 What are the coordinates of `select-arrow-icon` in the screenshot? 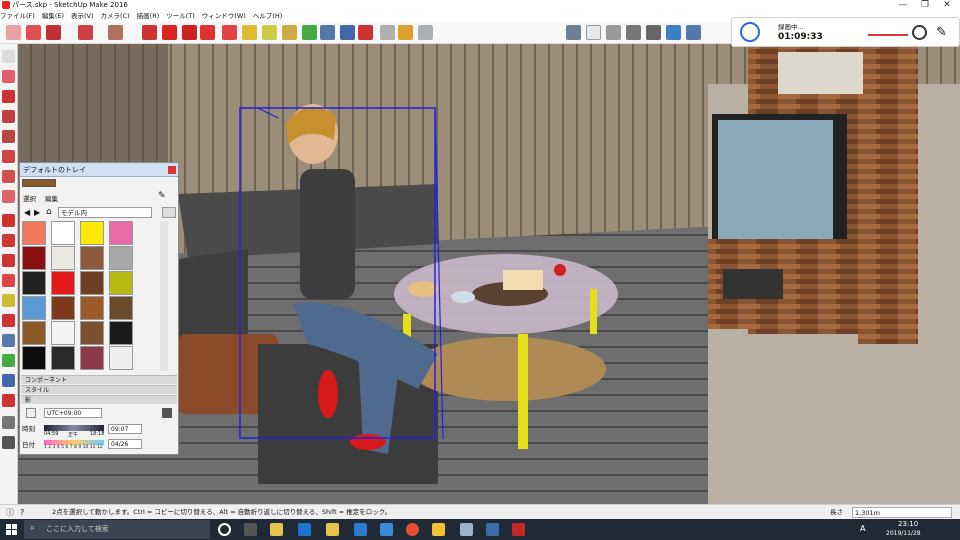 It's located at (8, 56).